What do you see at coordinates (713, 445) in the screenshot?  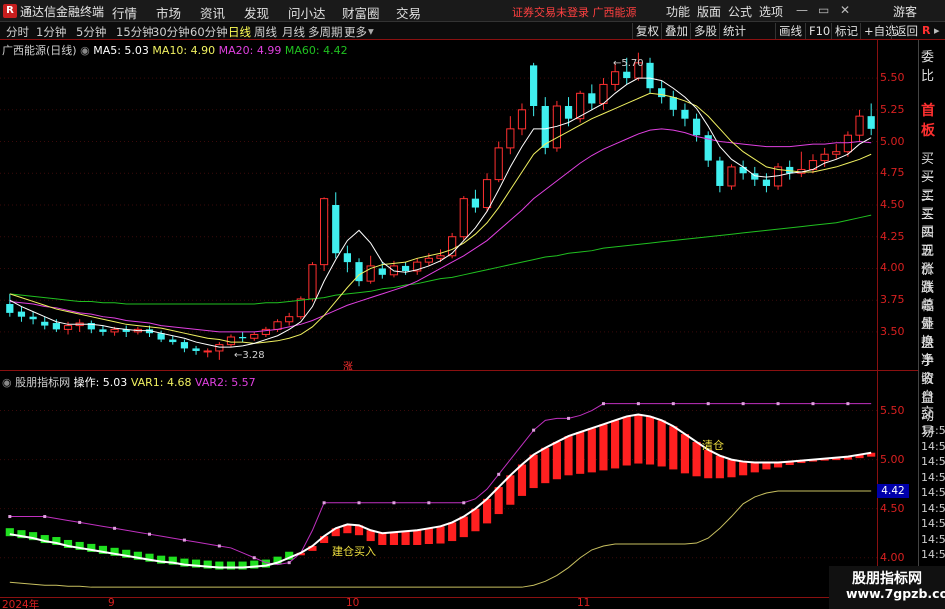 I see `signal-clear: 清仓` at bounding box center [713, 445].